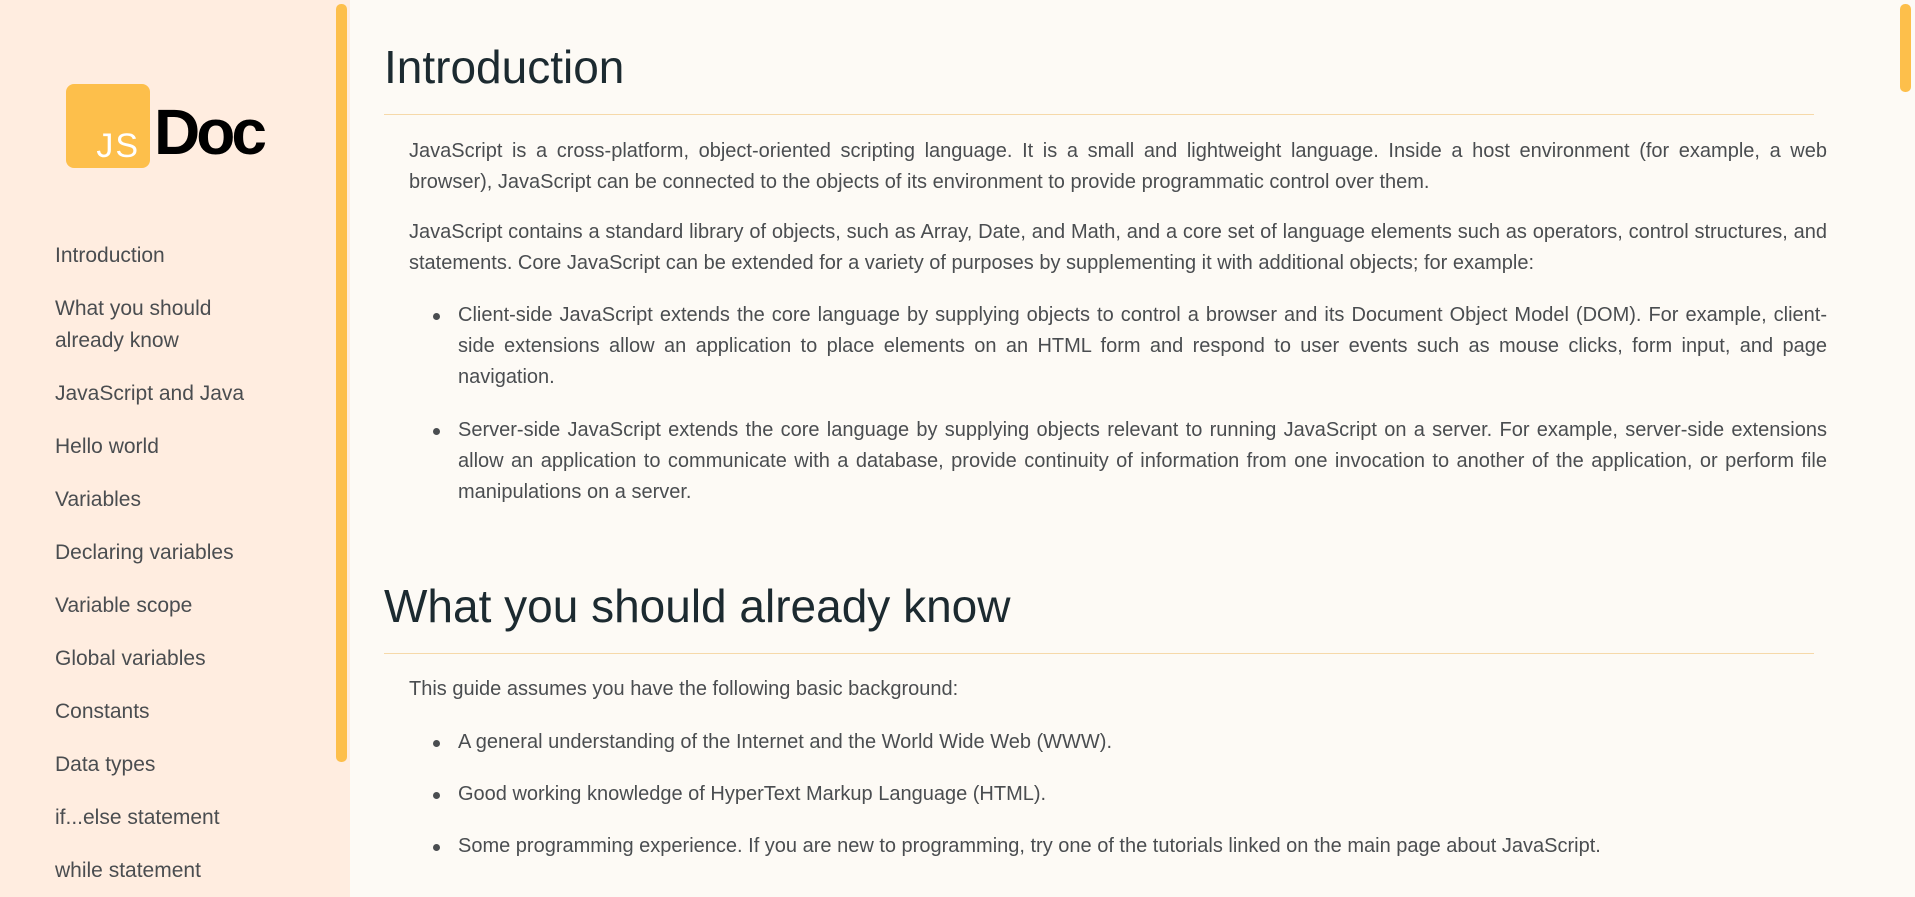 This screenshot has height=897, width=1915. I want to click on sidebar-item-what-you-should-already-know: What you should already know, so click(150, 325).